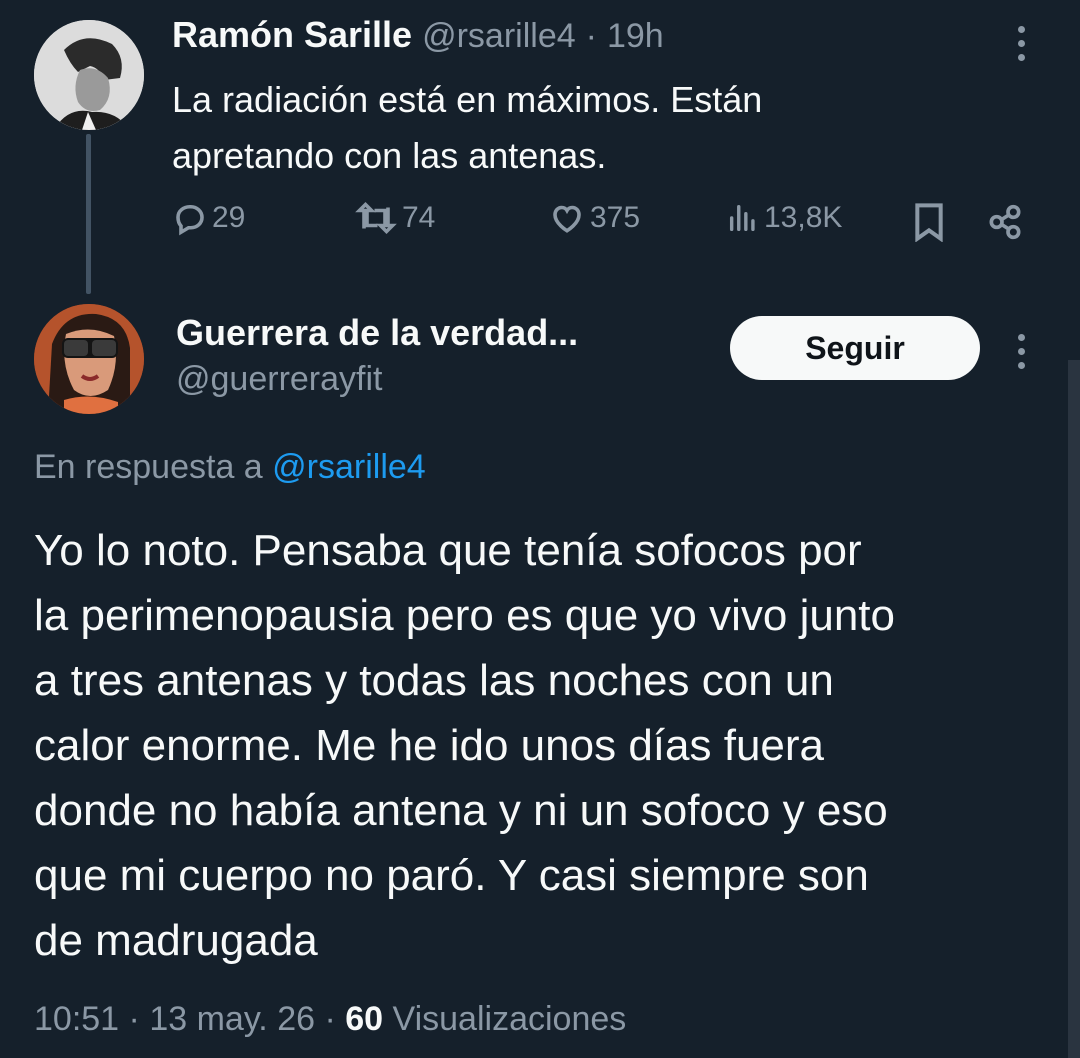 The height and width of the screenshot is (1058, 1080). What do you see at coordinates (389, 155) in the screenshot?
I see `tweet-text-line: apretando con las antenas.` at bounding box center [389, 155].